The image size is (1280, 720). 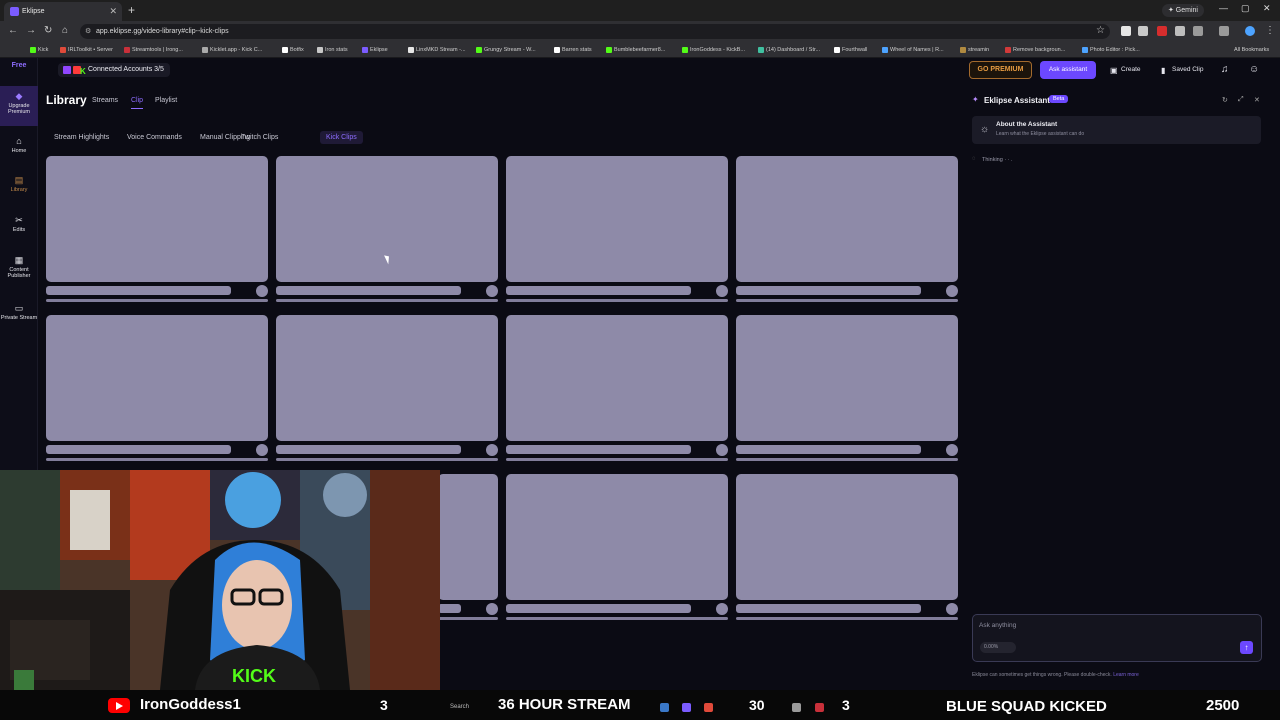 What do you see at coordinates (1267, 8) in the screenshot?
I see `close-window-icon: ✕` at bounding box center [1267, 8].